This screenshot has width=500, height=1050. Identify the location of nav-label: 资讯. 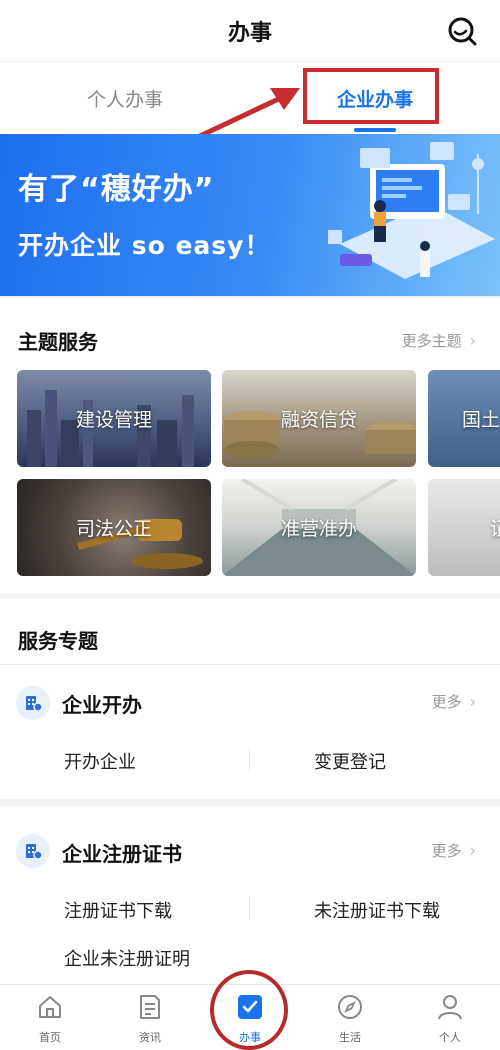
(150, 1037).